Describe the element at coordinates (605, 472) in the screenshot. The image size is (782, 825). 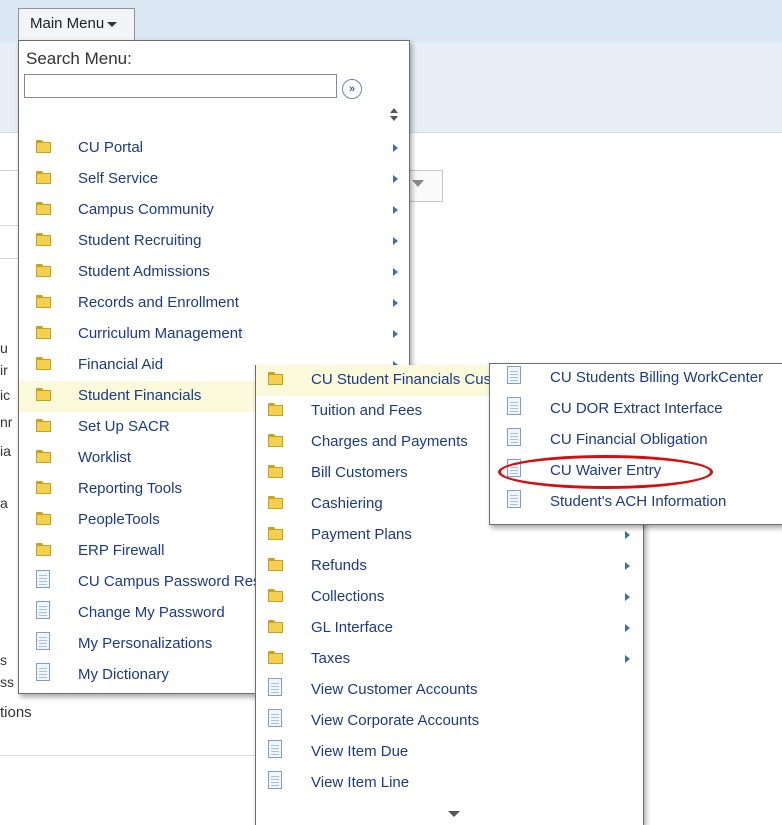
I see `annotation-circle` at that location.